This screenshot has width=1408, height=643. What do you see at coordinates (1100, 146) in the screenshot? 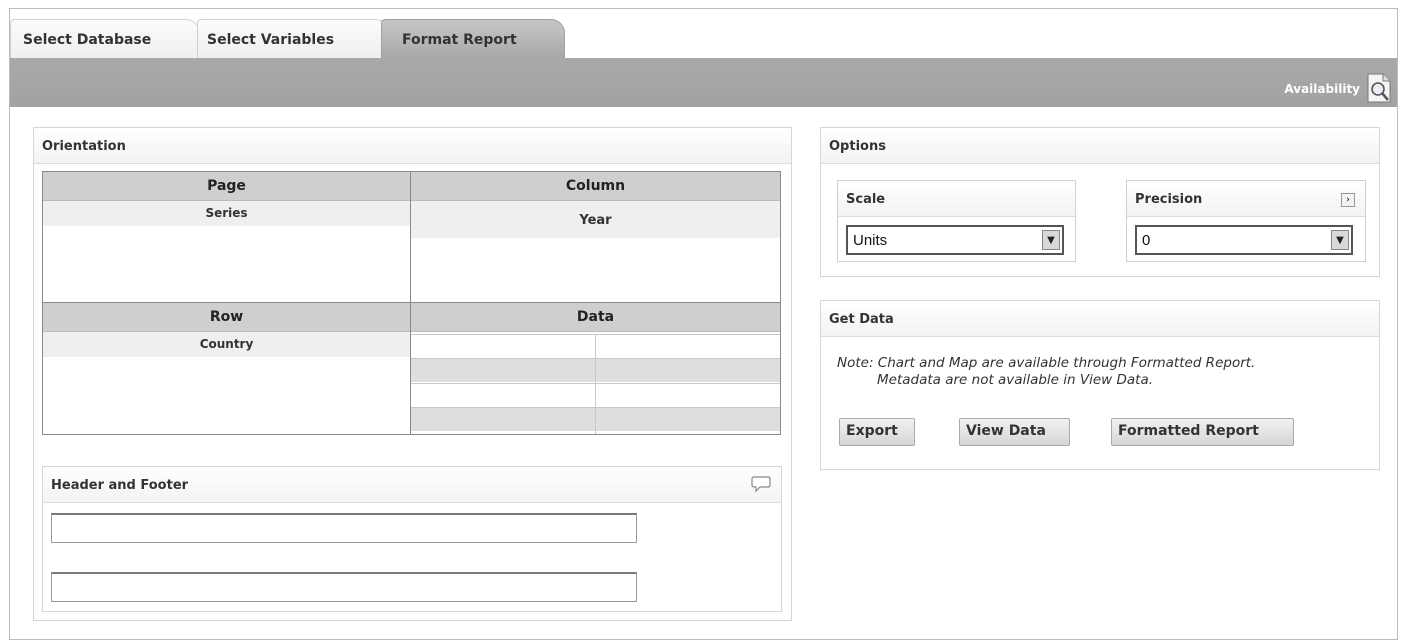
I see `options-title: Options` at bounding box center [1100, 146].